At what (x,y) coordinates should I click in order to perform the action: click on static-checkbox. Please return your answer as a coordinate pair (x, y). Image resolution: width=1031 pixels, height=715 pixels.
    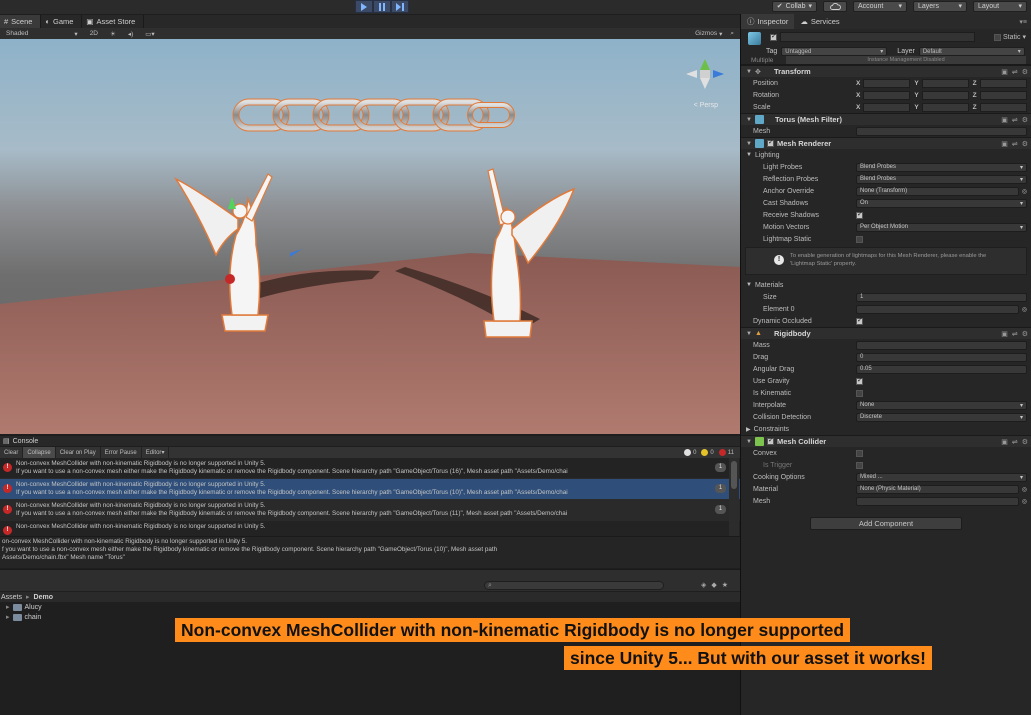
    Looking at the image, I should click on (997, 37).